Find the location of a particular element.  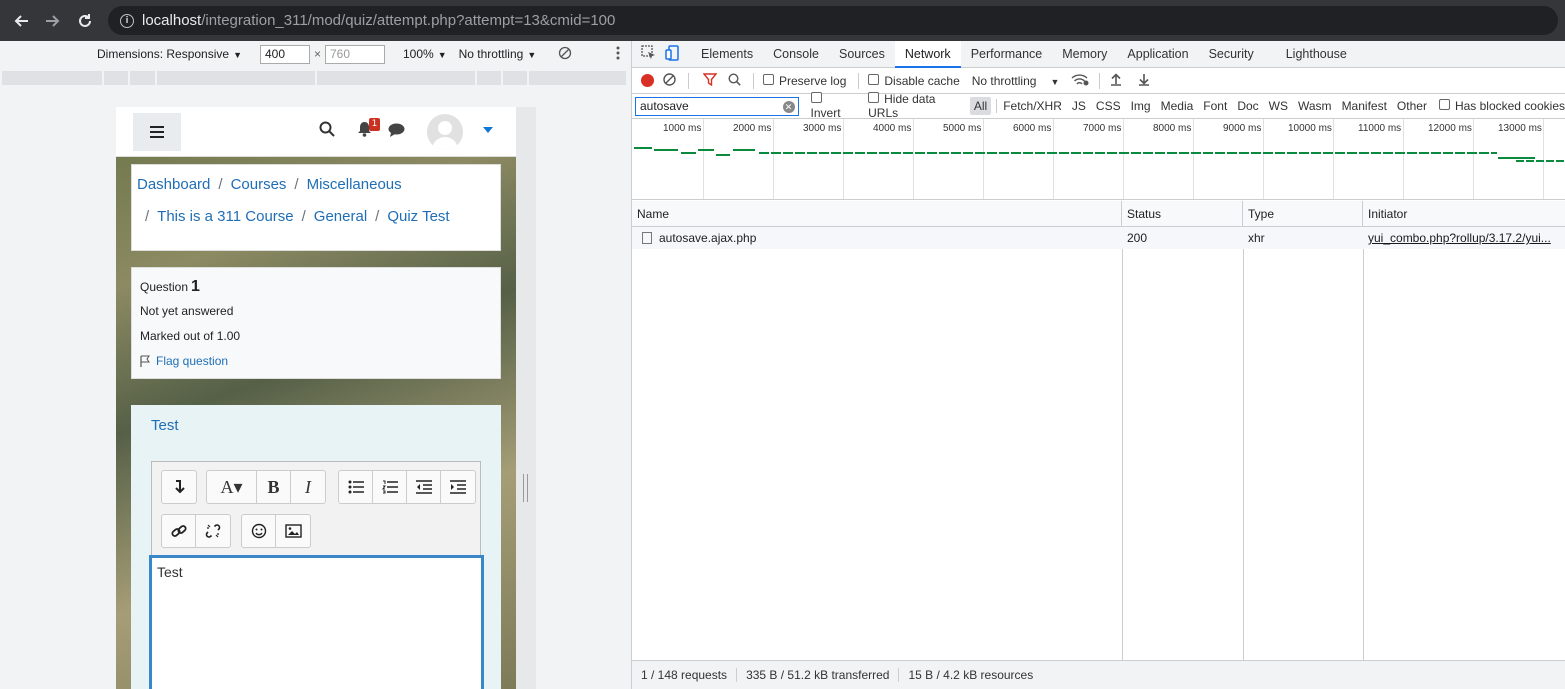

emoji-button is located at coordinates (259, 531).